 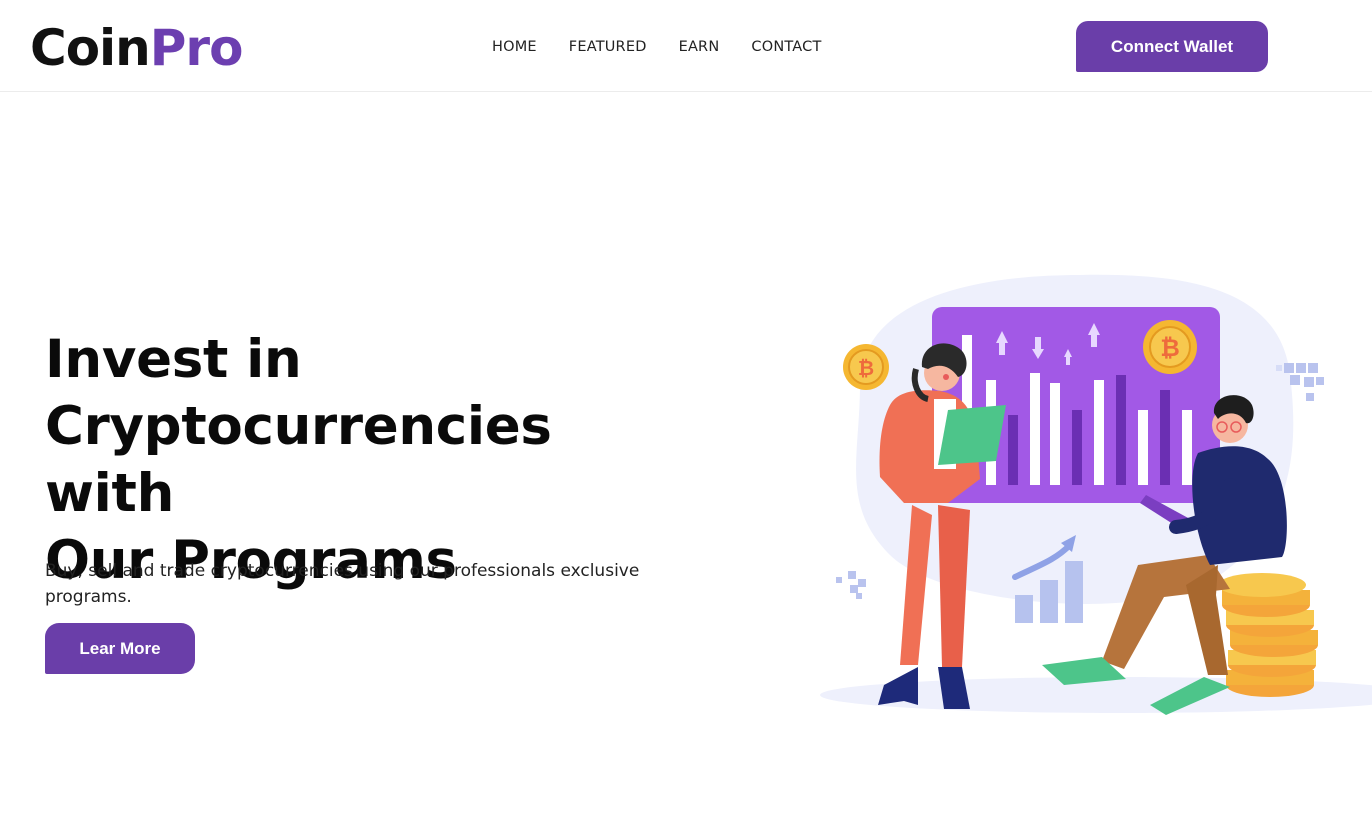 I want to click on logo-pro-text: Pro, so click(x=196, y=48).